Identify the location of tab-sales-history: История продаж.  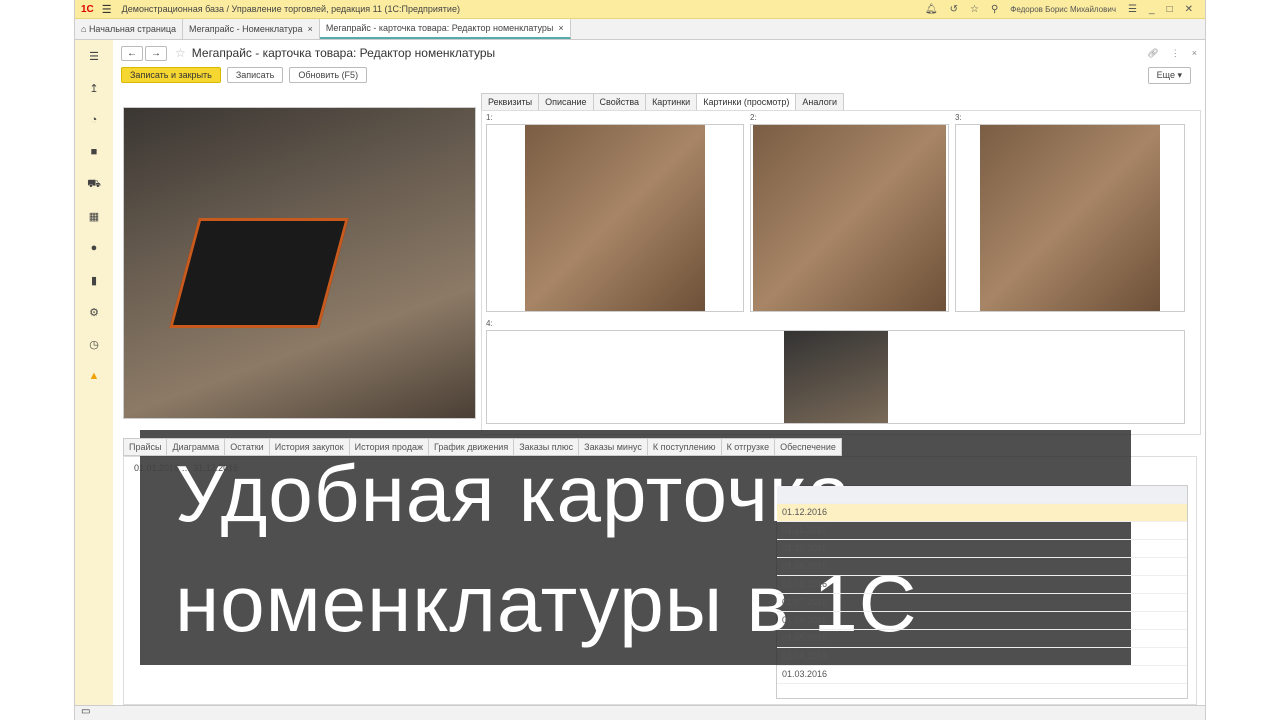
(388, 447).